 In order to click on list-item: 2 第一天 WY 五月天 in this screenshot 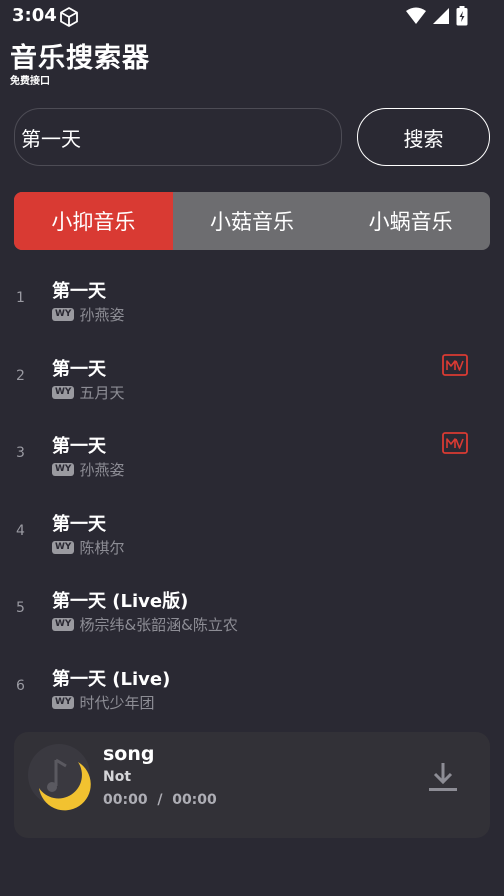, I will do `click(252, 379)`.